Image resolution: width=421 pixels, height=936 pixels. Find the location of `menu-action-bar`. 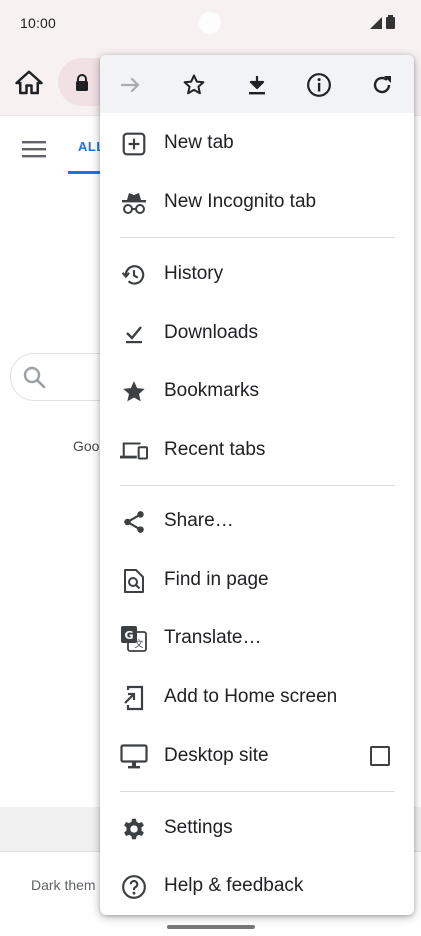

menu-action-bar is located at coordinates (257, 84).